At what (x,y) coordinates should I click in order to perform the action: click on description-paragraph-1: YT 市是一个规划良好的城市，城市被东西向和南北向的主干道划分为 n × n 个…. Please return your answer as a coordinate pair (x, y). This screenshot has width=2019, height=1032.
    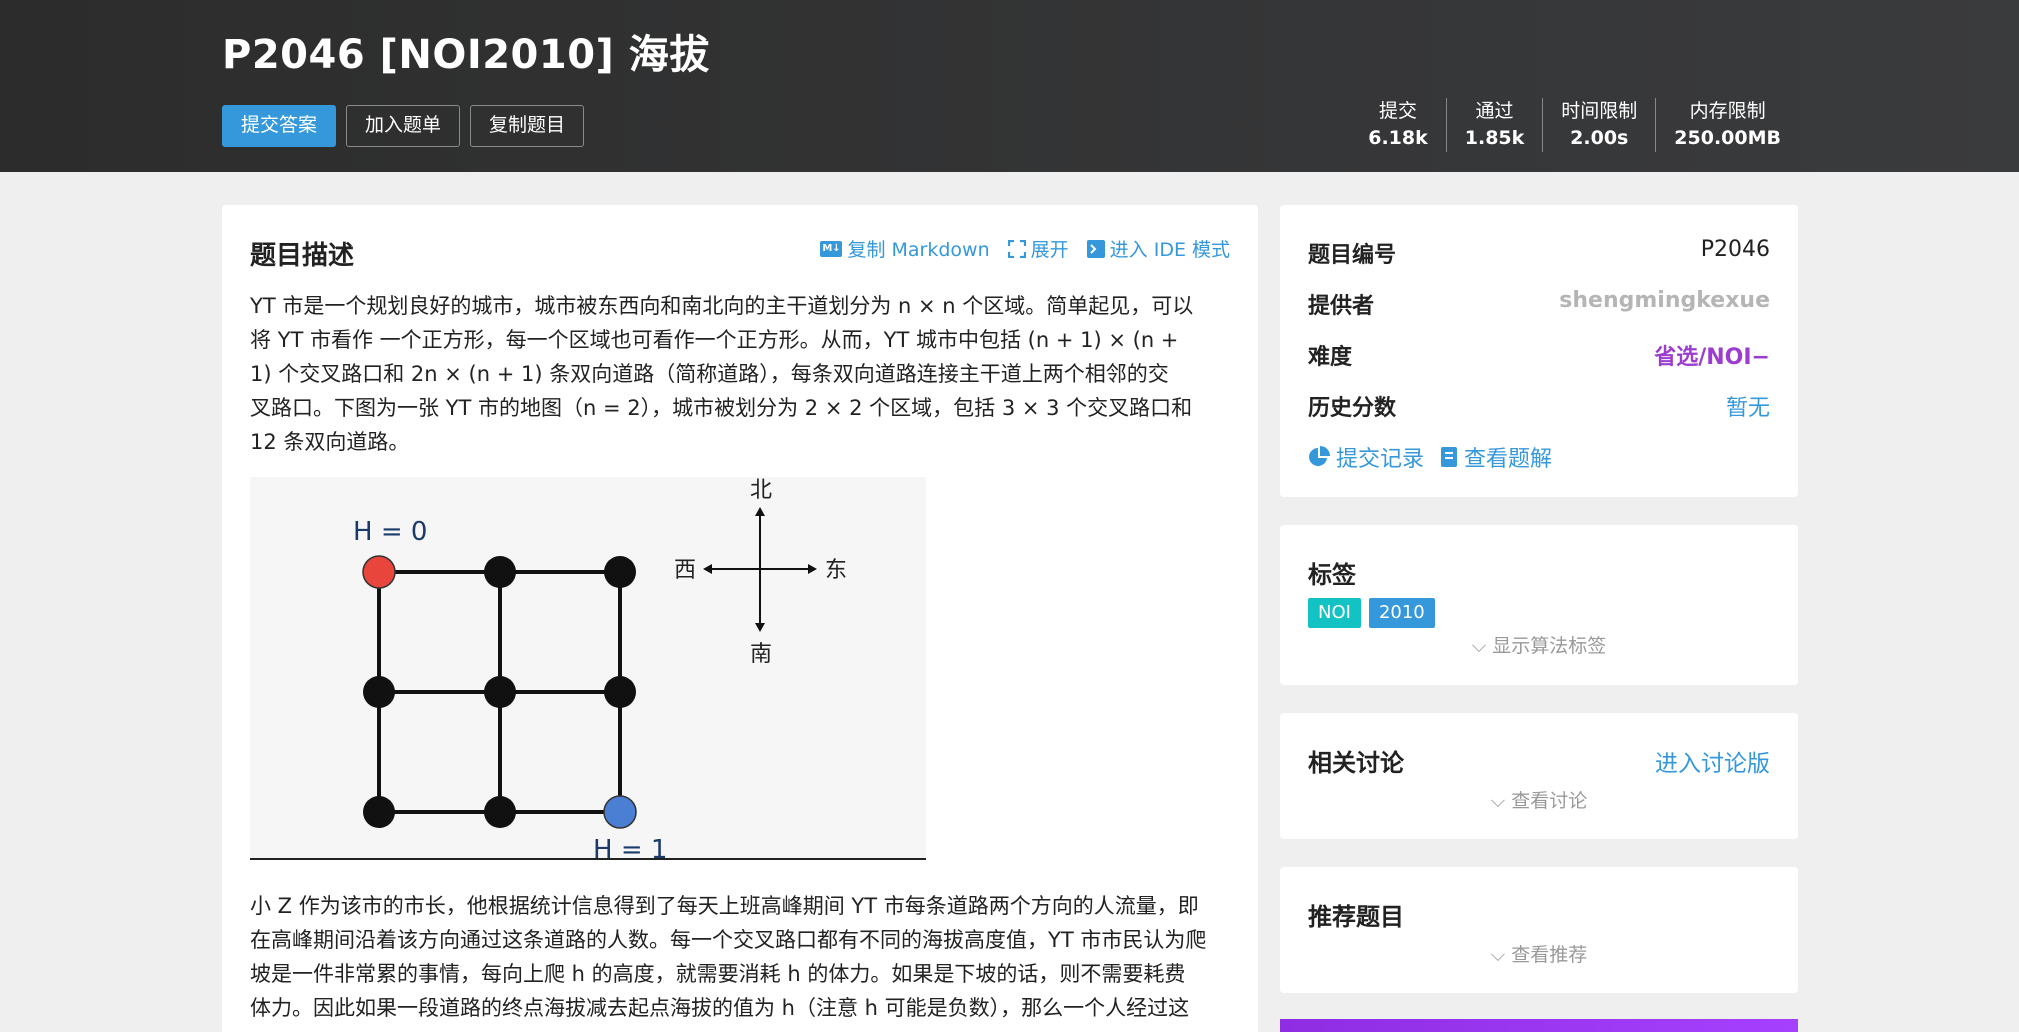
    Looking at the image, I should click on (745, 374).